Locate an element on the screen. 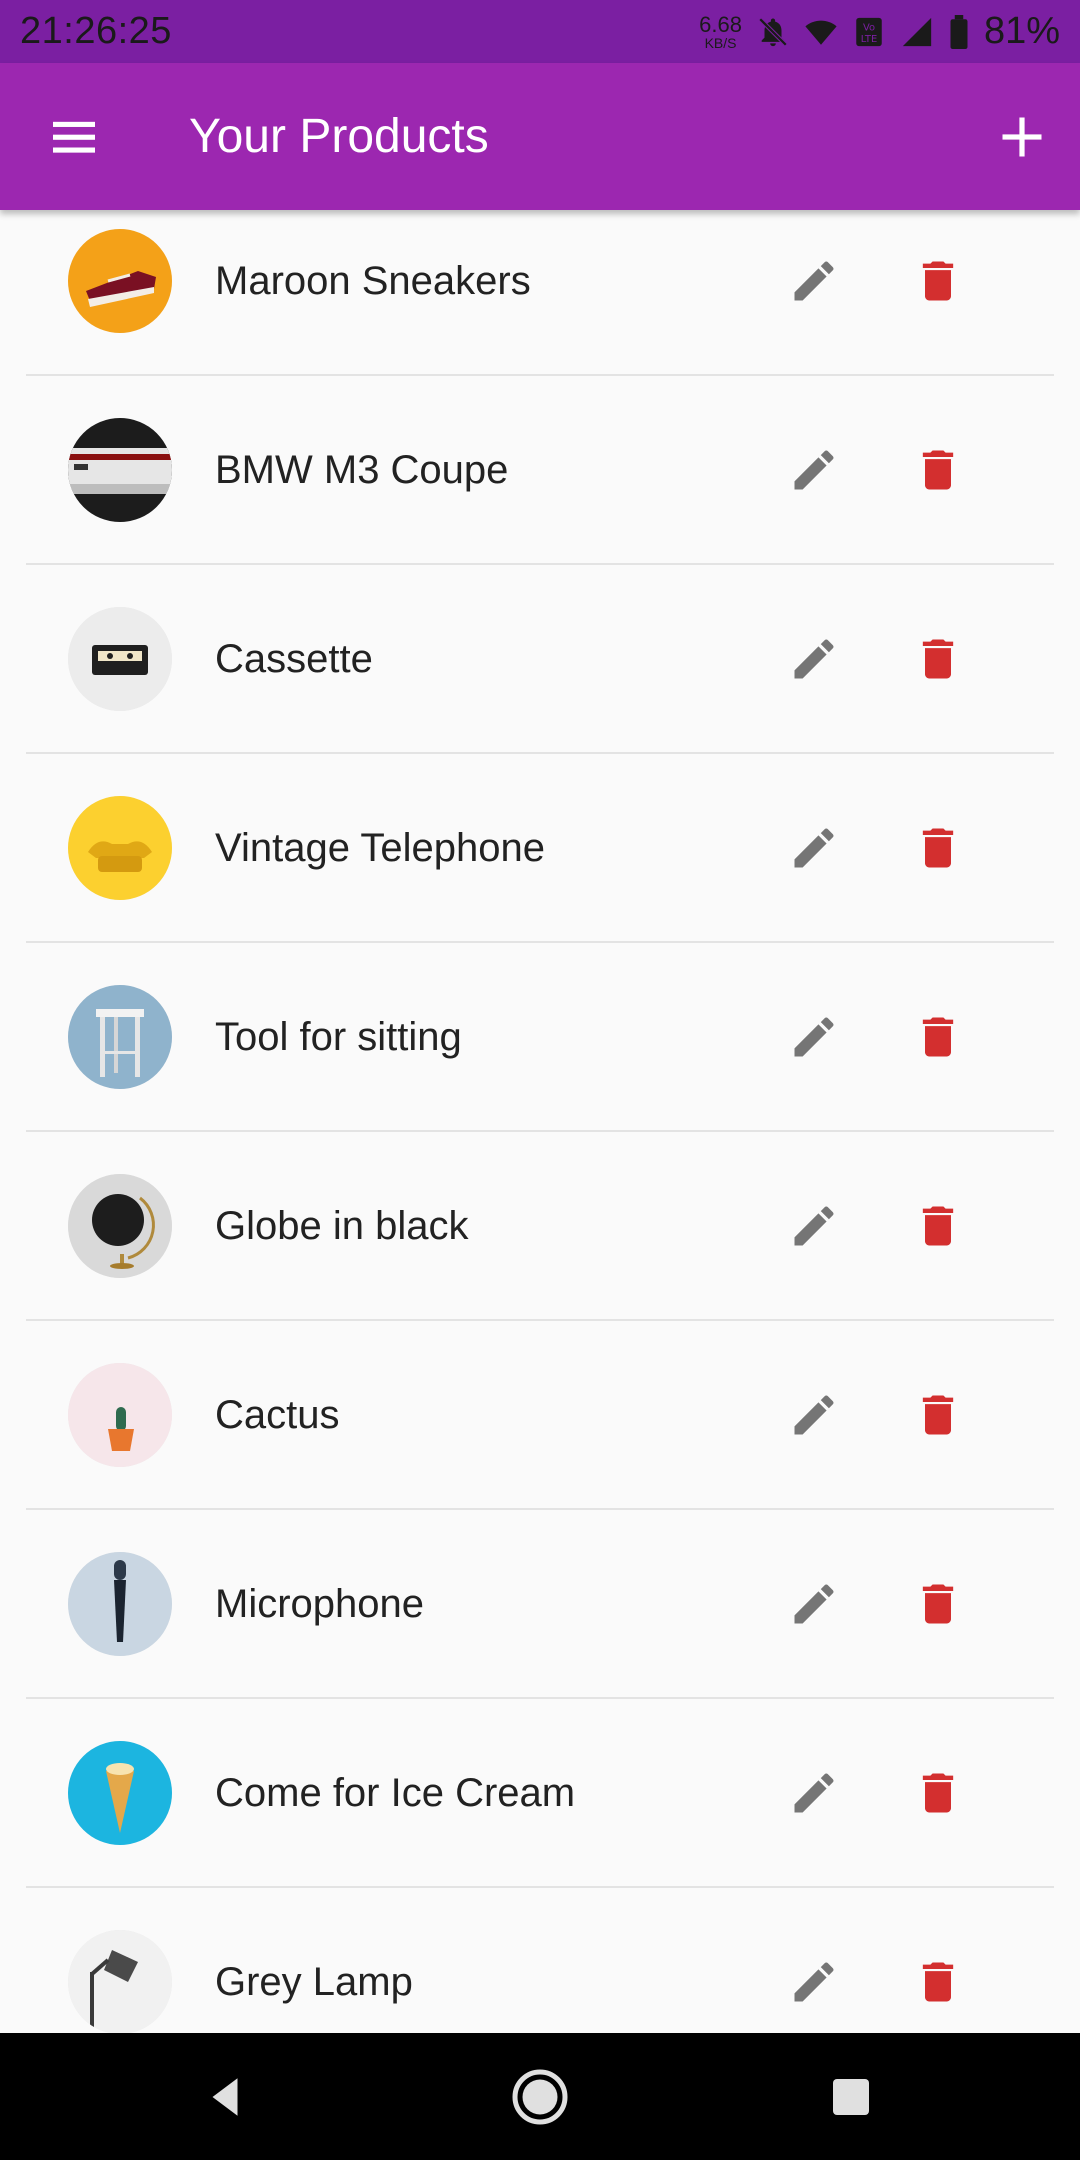  product-title: BMW M3 Coupe is located at coordinates (362, 470).